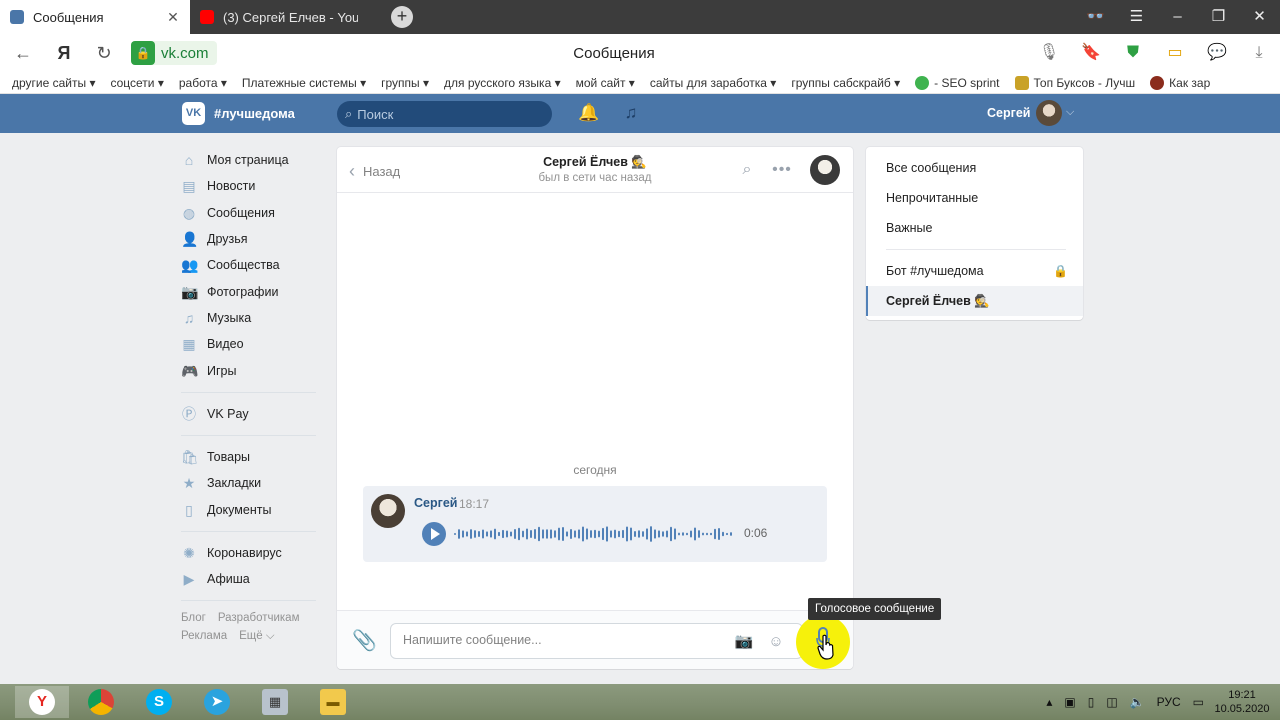 Image resolution: width=1280 pixels, height=720 pixels. I want to click on divider, so click(248, 601).